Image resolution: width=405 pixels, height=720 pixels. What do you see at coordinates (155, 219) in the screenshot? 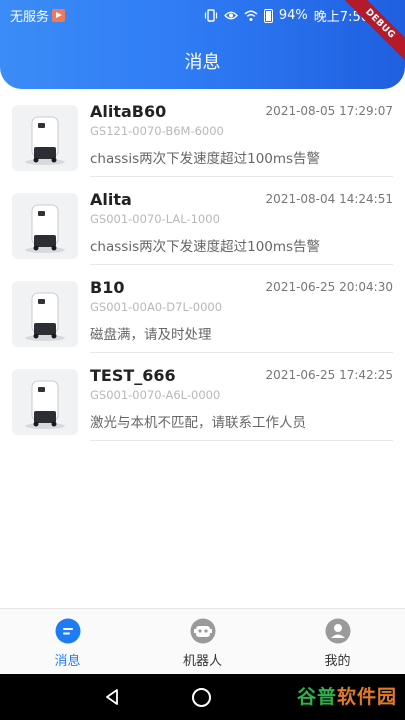
I see `robot-serial: GS001-0070-LAL-1000` at bounding box center [155, 219].